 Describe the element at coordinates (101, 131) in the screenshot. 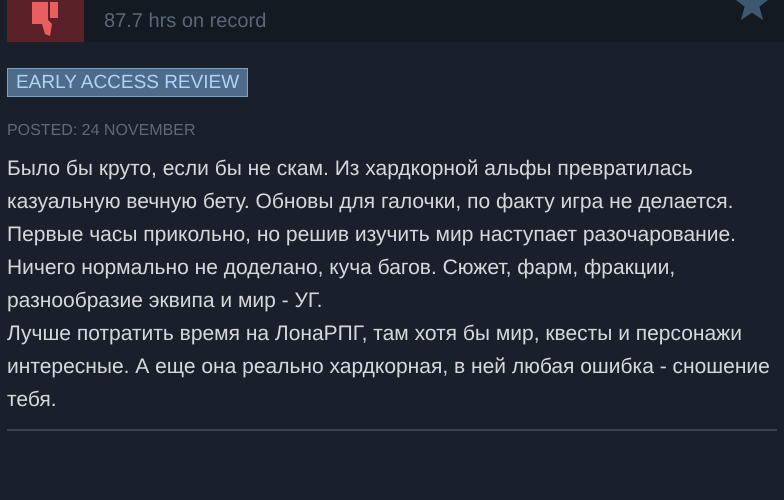

I see `posted-date: POSTED: 24 NOVEMBER` at that location.